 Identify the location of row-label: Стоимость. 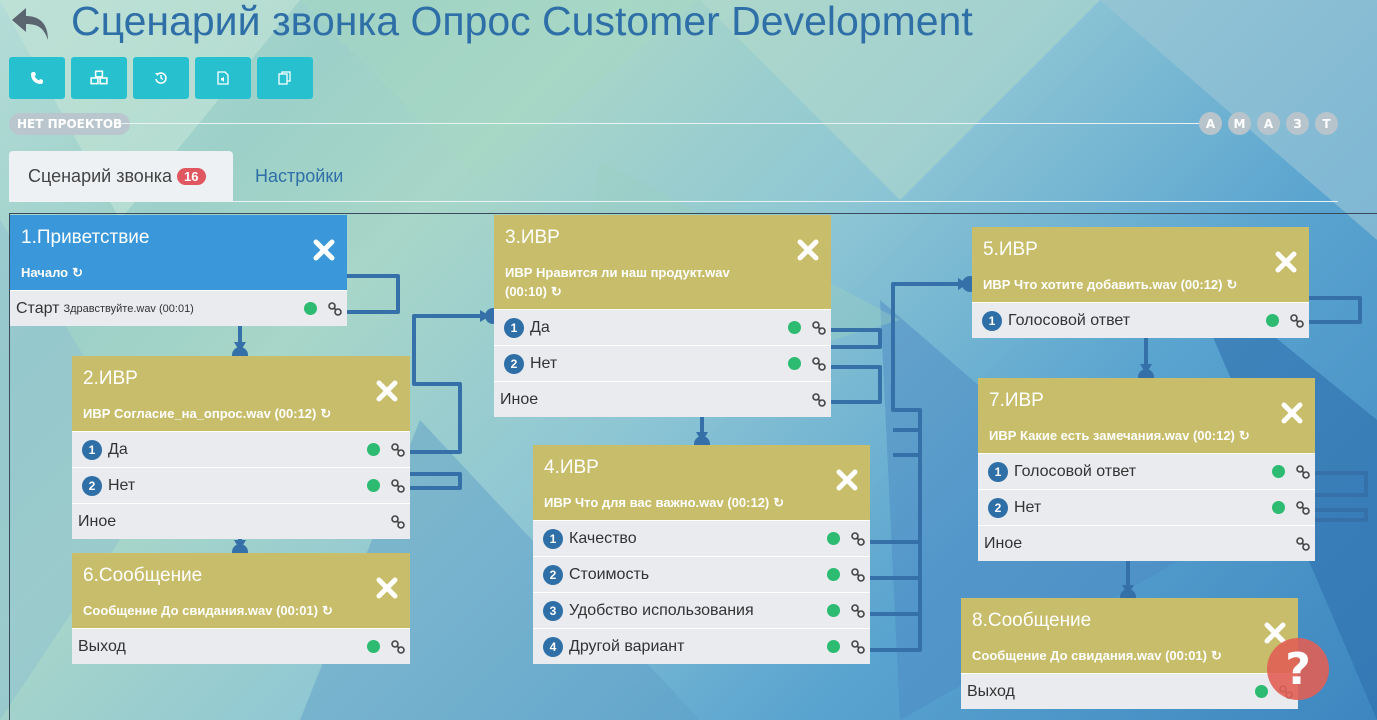
(609, 574).